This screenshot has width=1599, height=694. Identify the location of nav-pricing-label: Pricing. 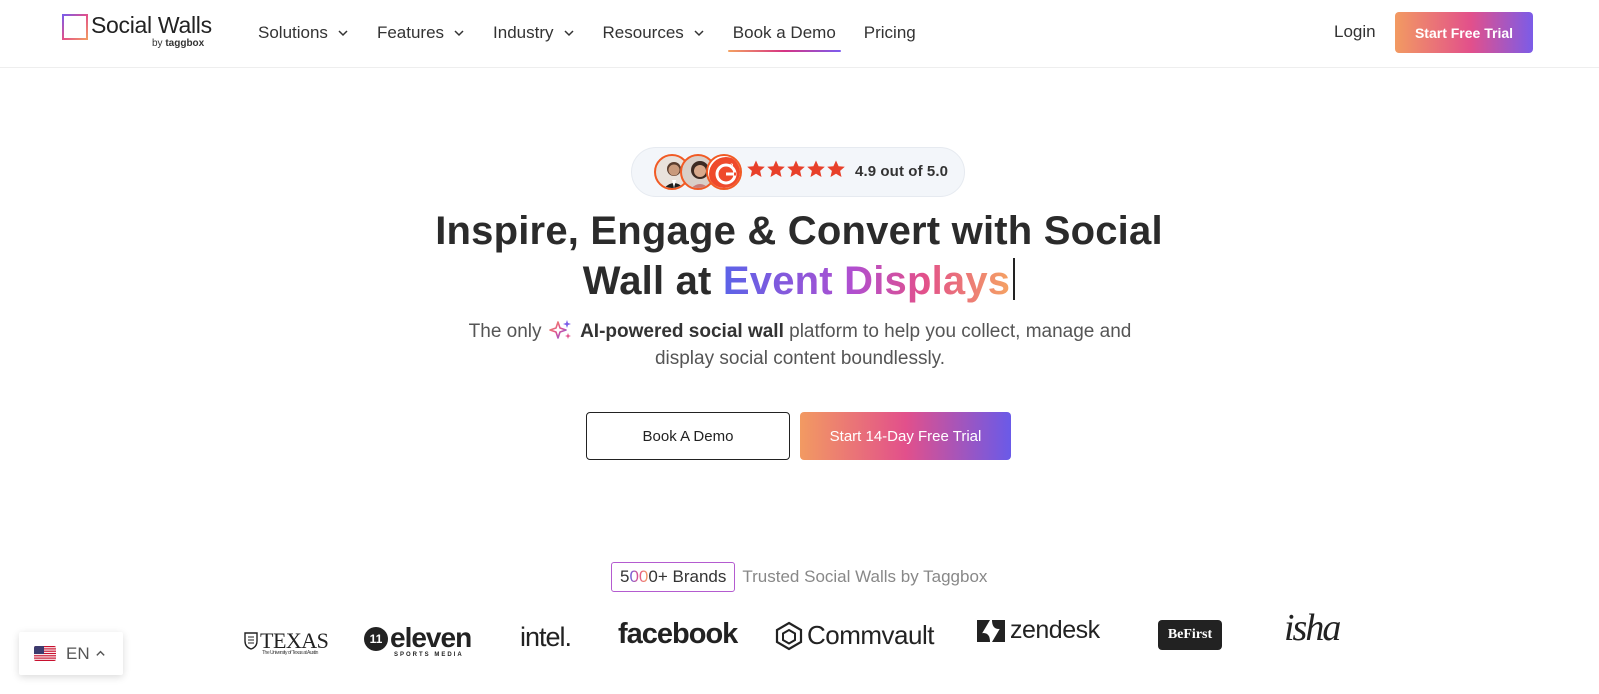
(889, 32).